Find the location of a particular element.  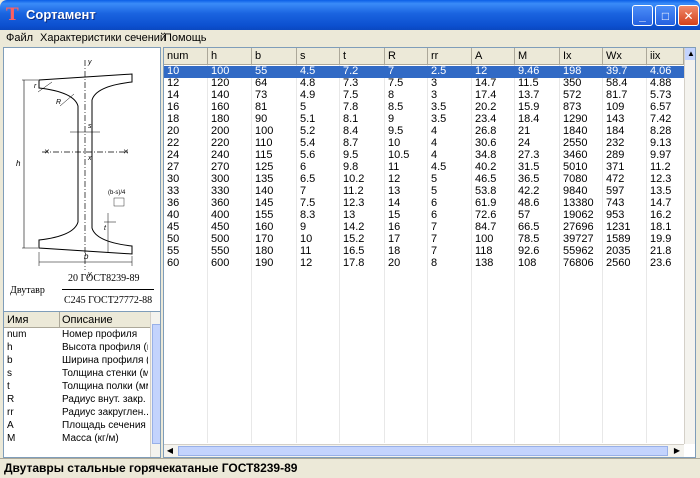

grid-cell: 27 is located at coordinates (186, 167).